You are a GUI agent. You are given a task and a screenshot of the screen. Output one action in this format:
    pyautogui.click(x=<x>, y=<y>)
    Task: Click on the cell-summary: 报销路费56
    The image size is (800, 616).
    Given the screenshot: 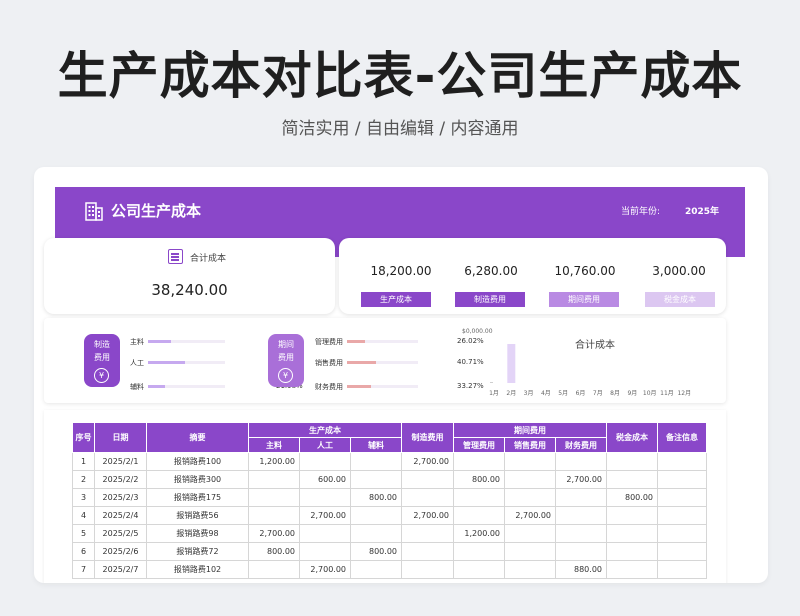 What is the action you would take?
    pyautogui.click(x=197, y=515)
    